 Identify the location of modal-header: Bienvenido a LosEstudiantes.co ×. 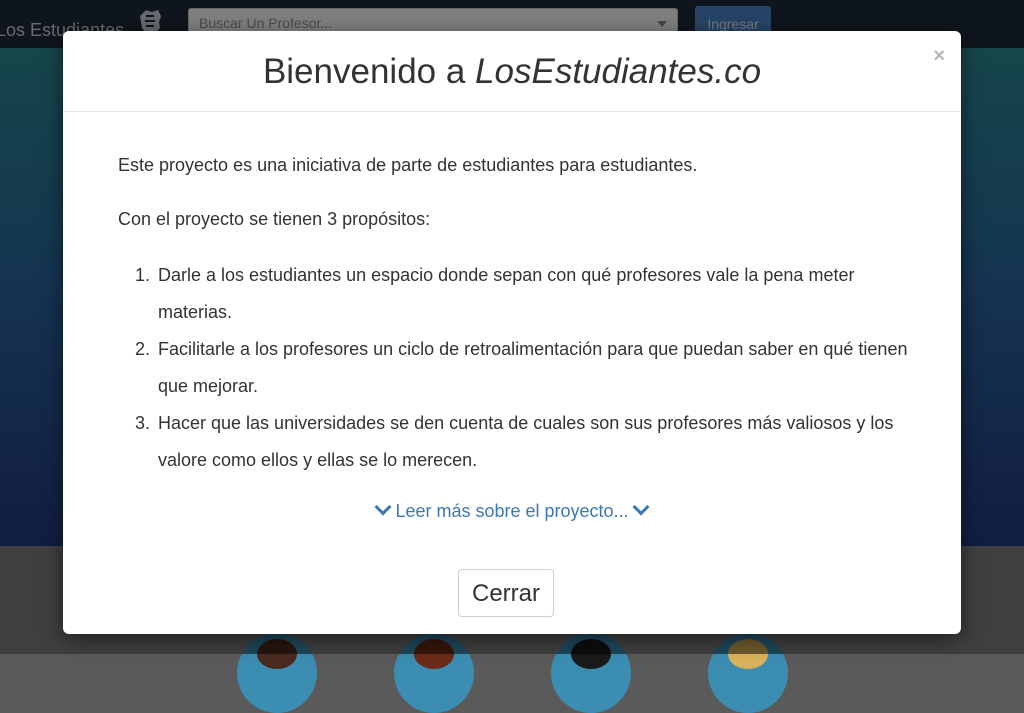
(512, 71).